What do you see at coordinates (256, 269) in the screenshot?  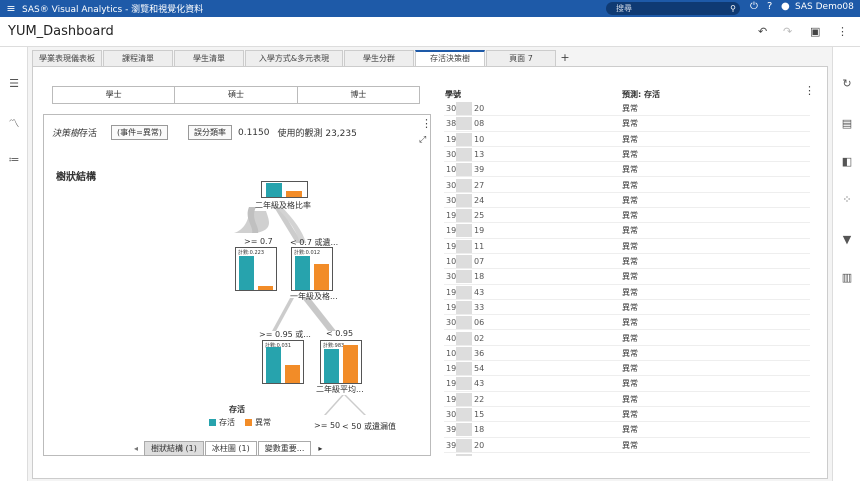 I see `tree-node-a: 計數:0.223` at bounding box center [256, 269].